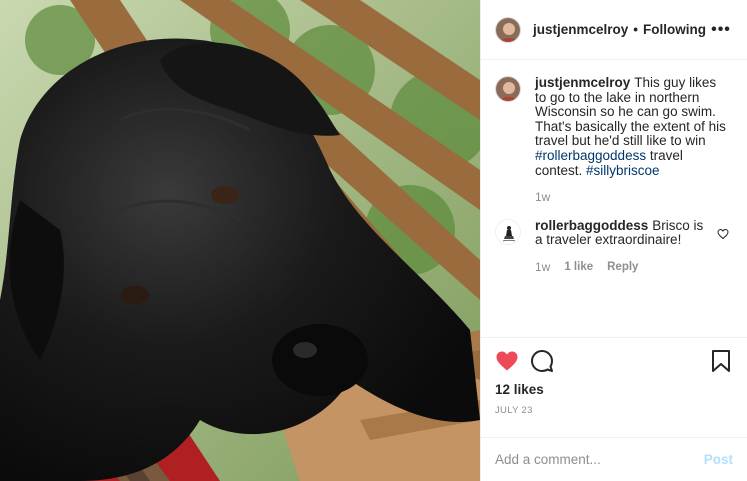 The width and height of the screenshot is (747, 481). I want to click on post-actions: 12 likes July 23, so click(614, 387).